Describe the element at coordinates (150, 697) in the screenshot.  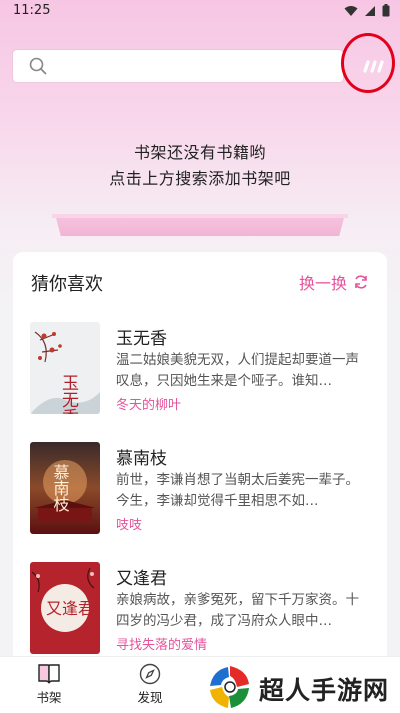
I see `tab-label: 发现` at that location.